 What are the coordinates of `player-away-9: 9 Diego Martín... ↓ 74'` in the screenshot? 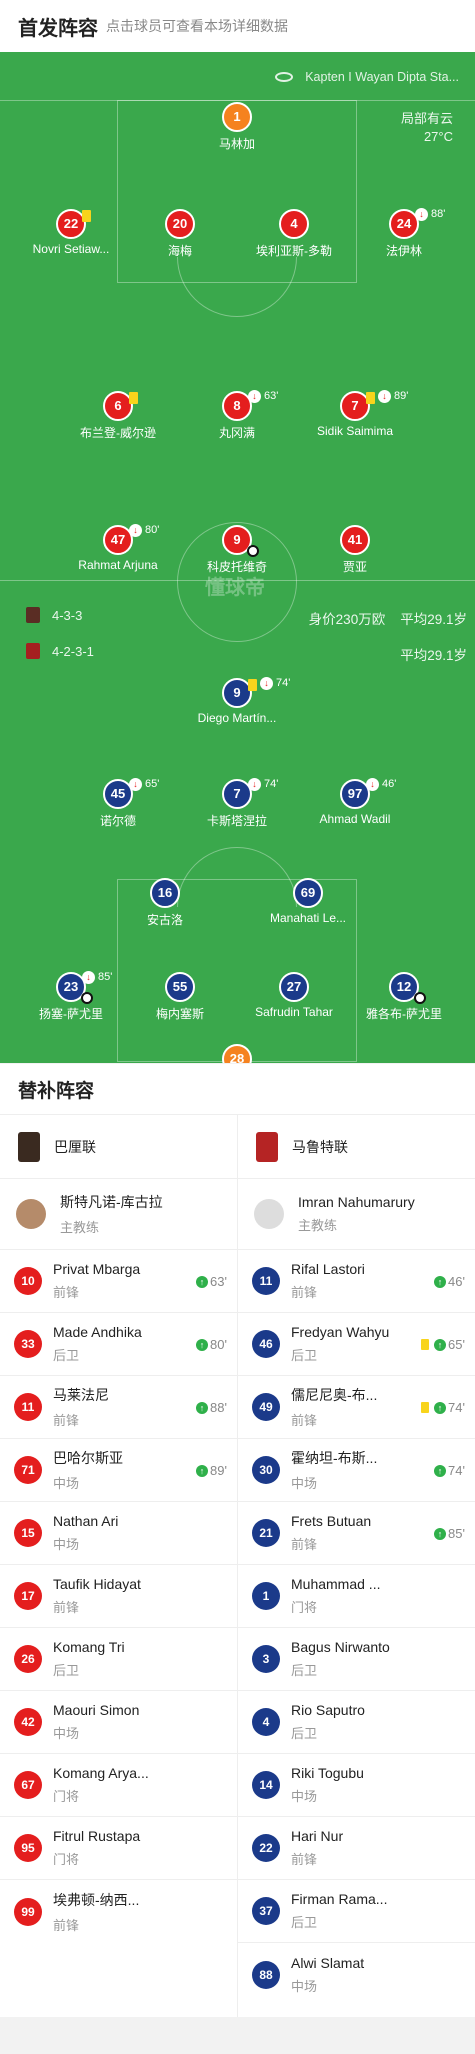 It's located at (237, 701).